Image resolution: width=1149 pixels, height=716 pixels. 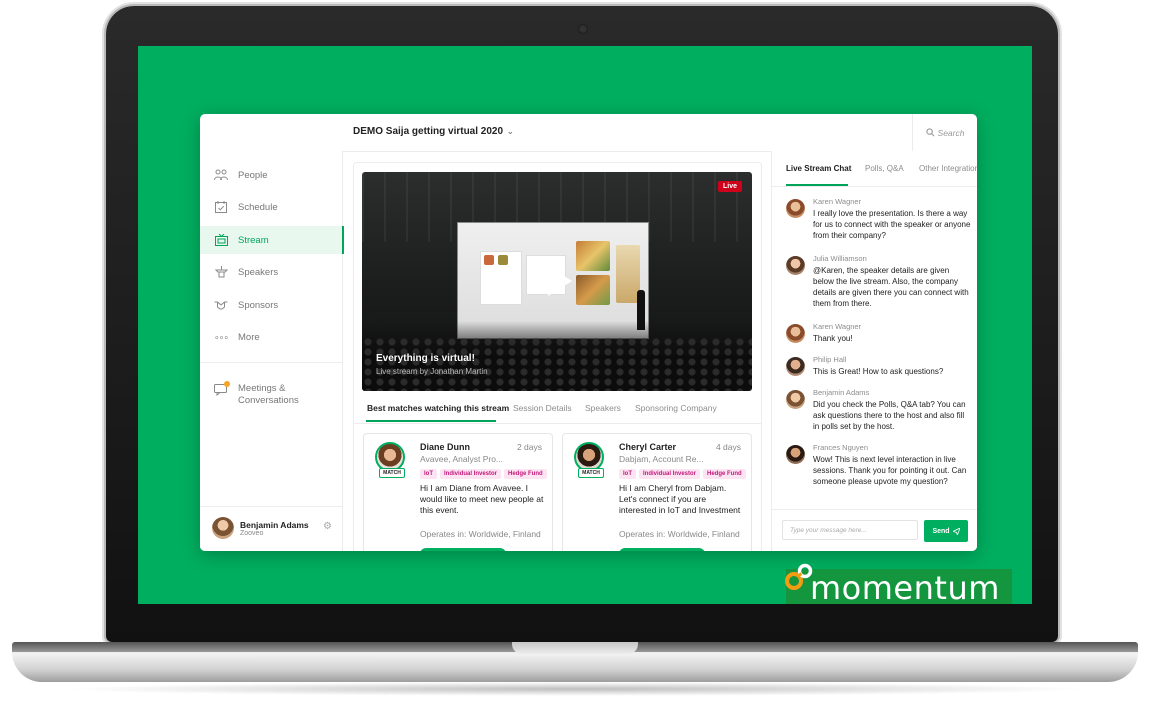 I want to click on notification-dot, so click(x=227, y=384).